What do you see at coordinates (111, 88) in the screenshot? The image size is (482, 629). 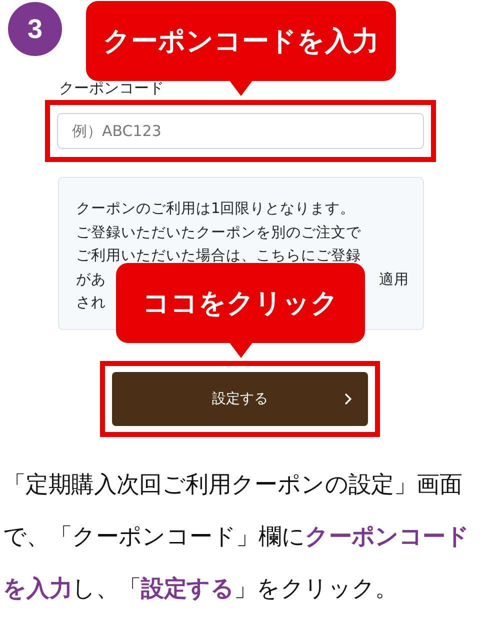 I see `field-label: クーポンコード` at bounding box center [111, 88].